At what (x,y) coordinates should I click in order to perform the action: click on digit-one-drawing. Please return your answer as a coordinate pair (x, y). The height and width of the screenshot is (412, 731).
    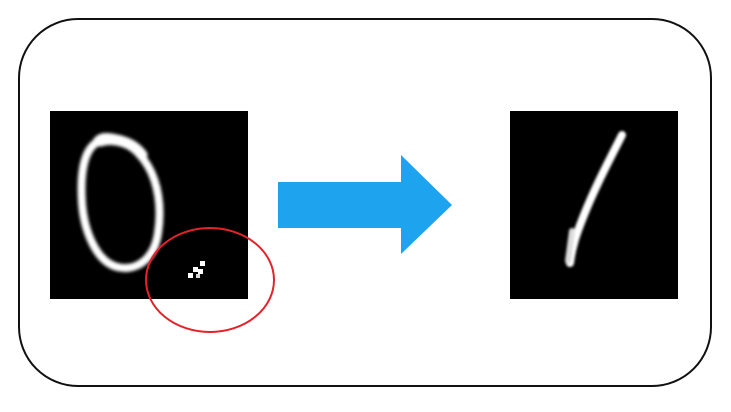
    Looking at the image, I should click on (595, 199).